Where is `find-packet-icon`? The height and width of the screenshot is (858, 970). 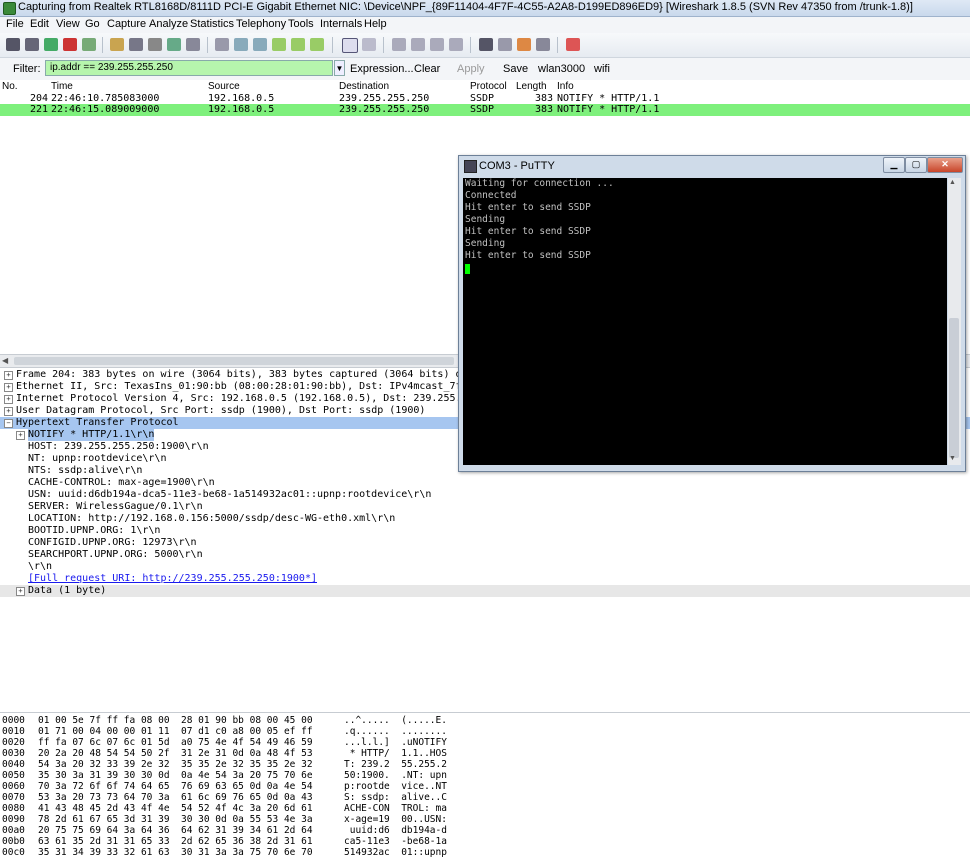 find-packet-icon is located at coordinates (222, 44).